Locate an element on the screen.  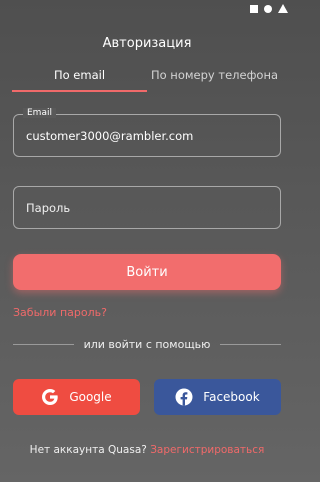
email-input is located at coordinates (147, 135).